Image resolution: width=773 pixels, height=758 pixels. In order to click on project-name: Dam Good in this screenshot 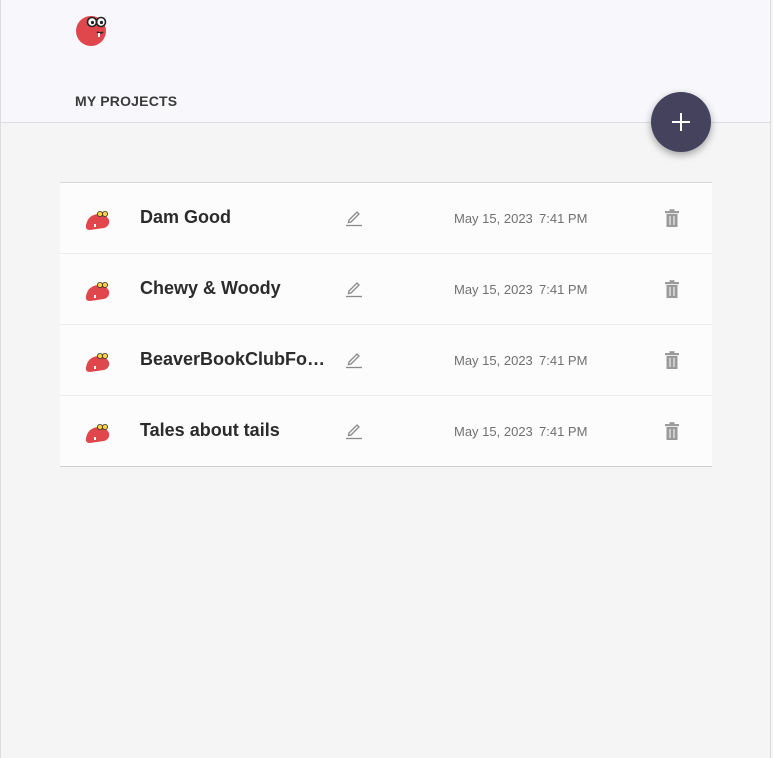, I will do `click(235, 217)`.